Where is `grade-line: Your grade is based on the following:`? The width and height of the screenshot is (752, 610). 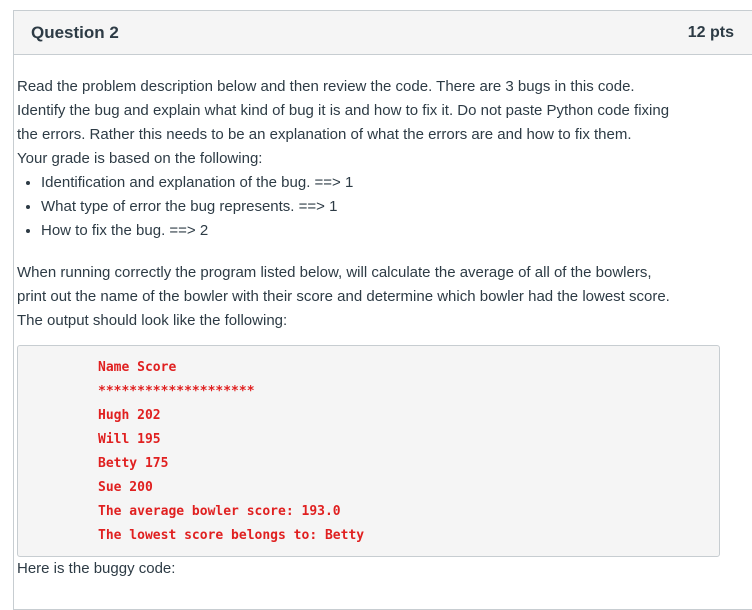 grade-line: Your grade is based on the following: is located at coordinates (140, 158).